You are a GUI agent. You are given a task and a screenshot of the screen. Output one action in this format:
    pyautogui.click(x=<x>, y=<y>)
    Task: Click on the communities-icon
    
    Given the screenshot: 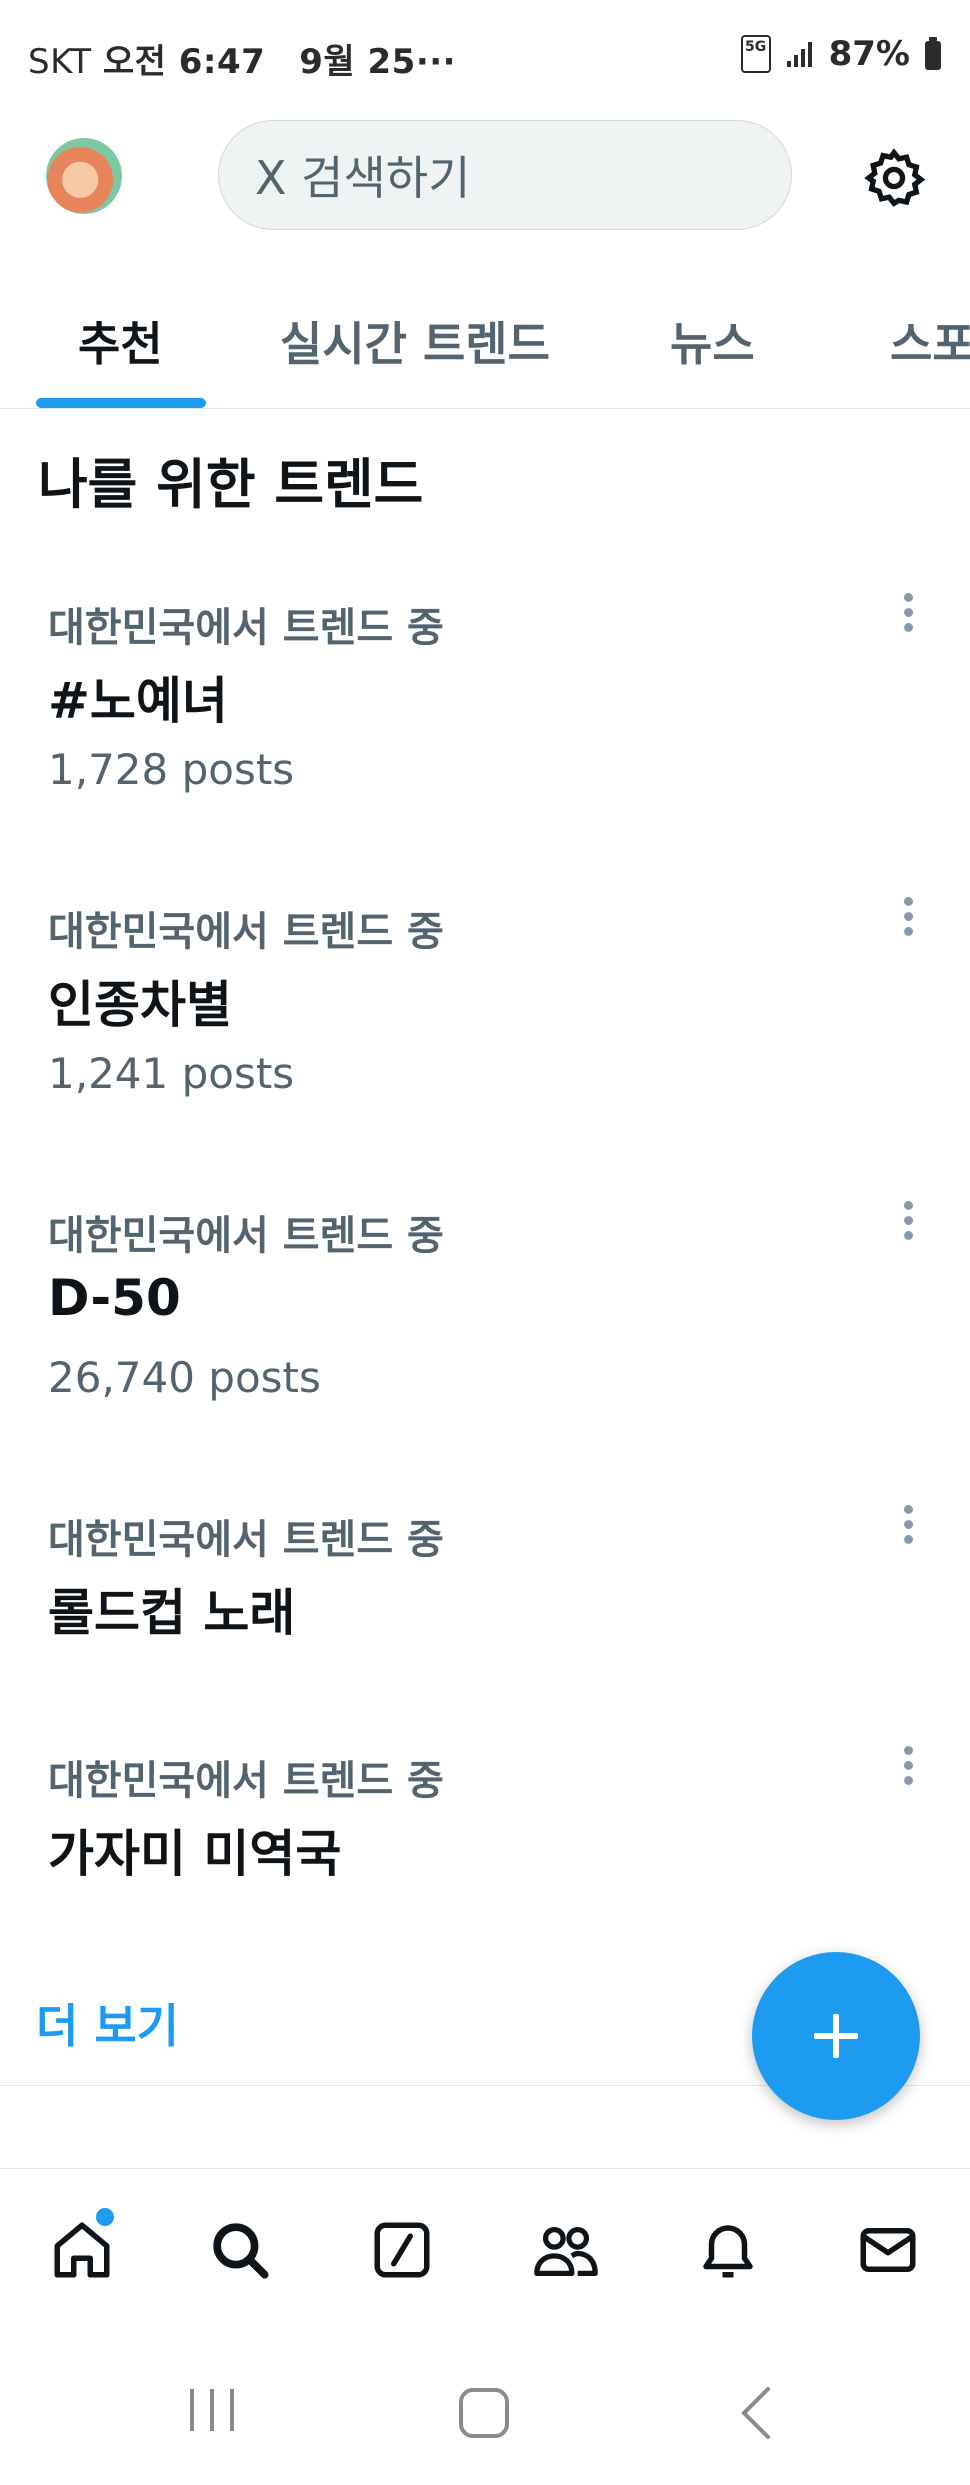 What is the action you would take?
    pyautogui.click(x=566, y=2250)
    